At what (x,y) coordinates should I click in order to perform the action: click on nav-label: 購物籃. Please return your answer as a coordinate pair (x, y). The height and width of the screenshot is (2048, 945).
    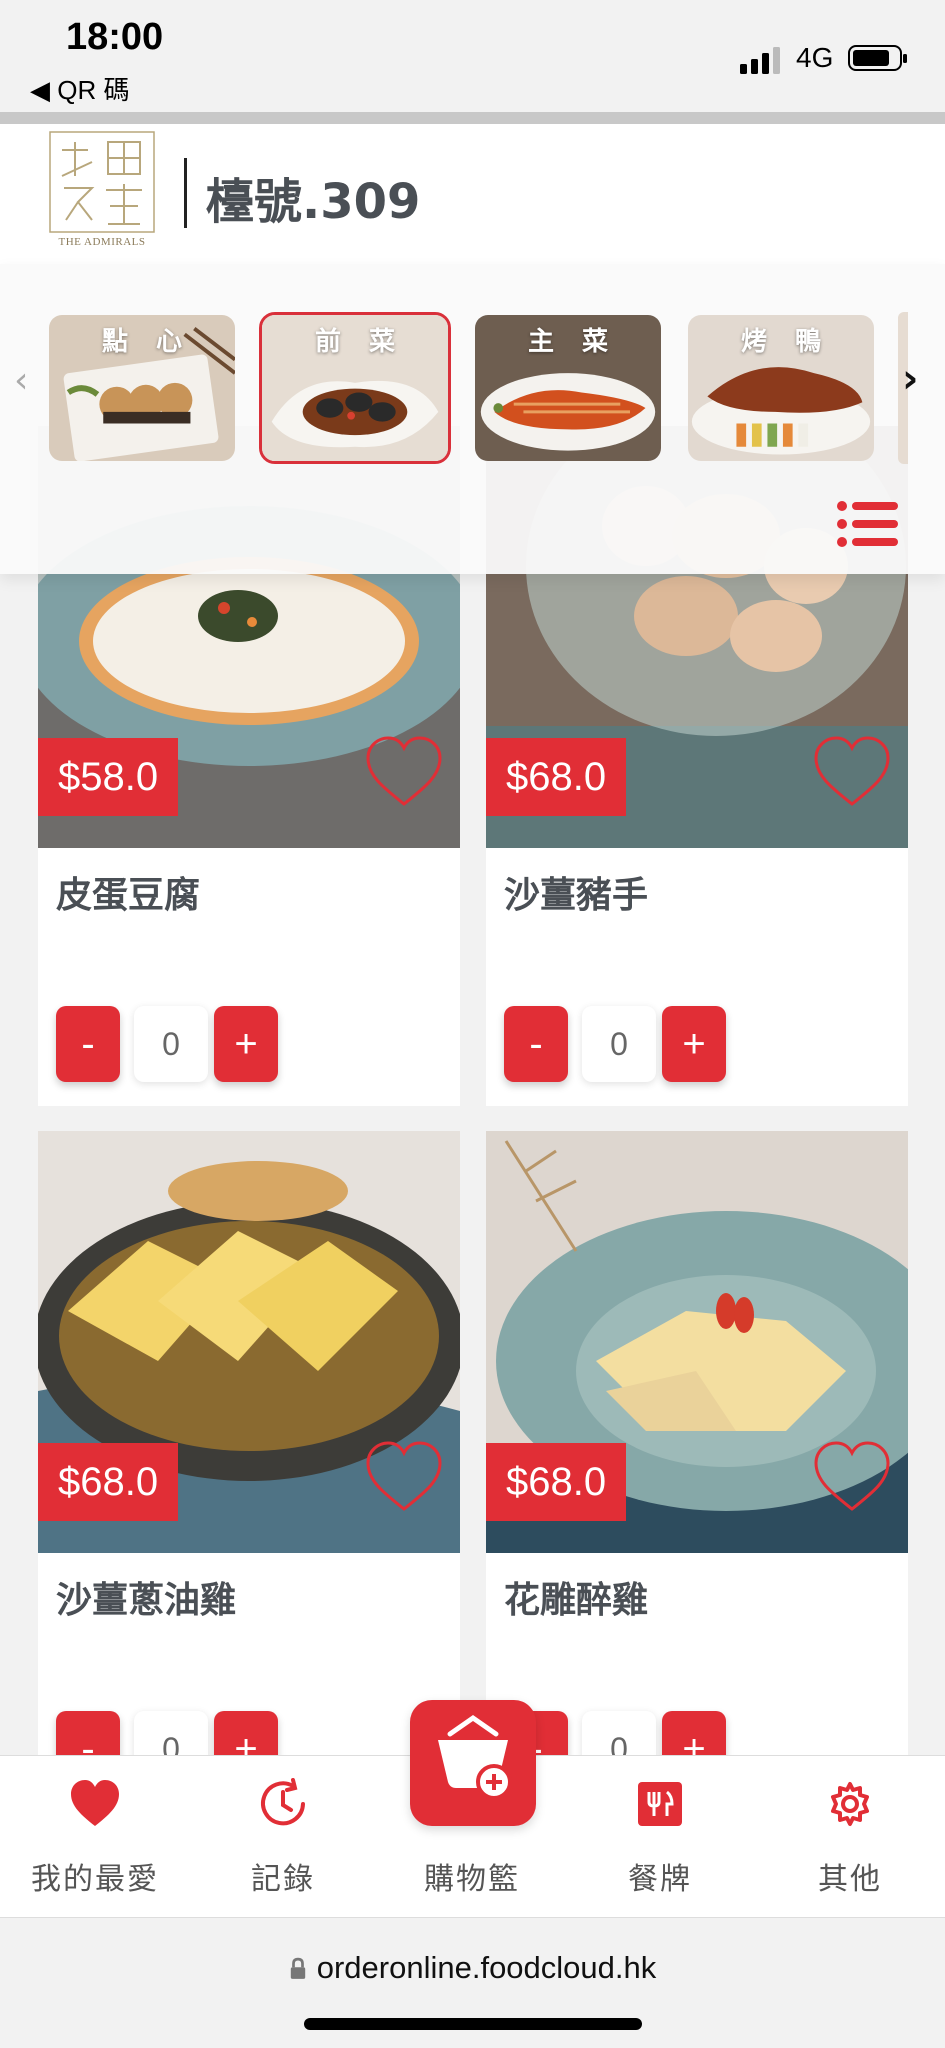
    Looking at the image, I should click on (472, 1879).